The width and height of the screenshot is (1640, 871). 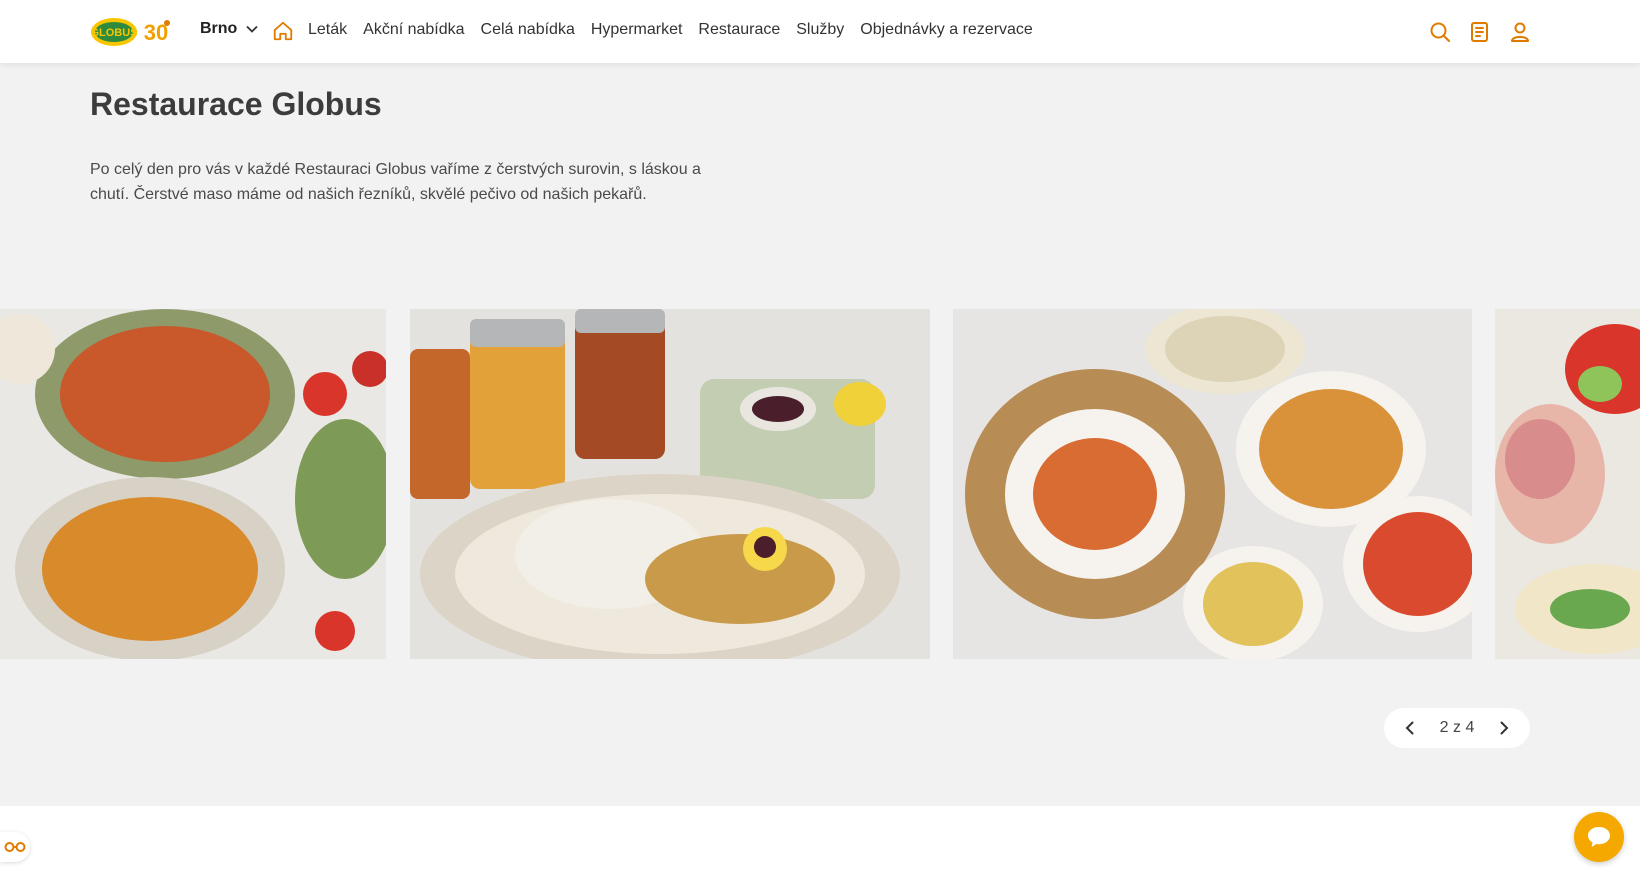 I want to click on carousel-slide-soups, so click(x=1212, y=484).